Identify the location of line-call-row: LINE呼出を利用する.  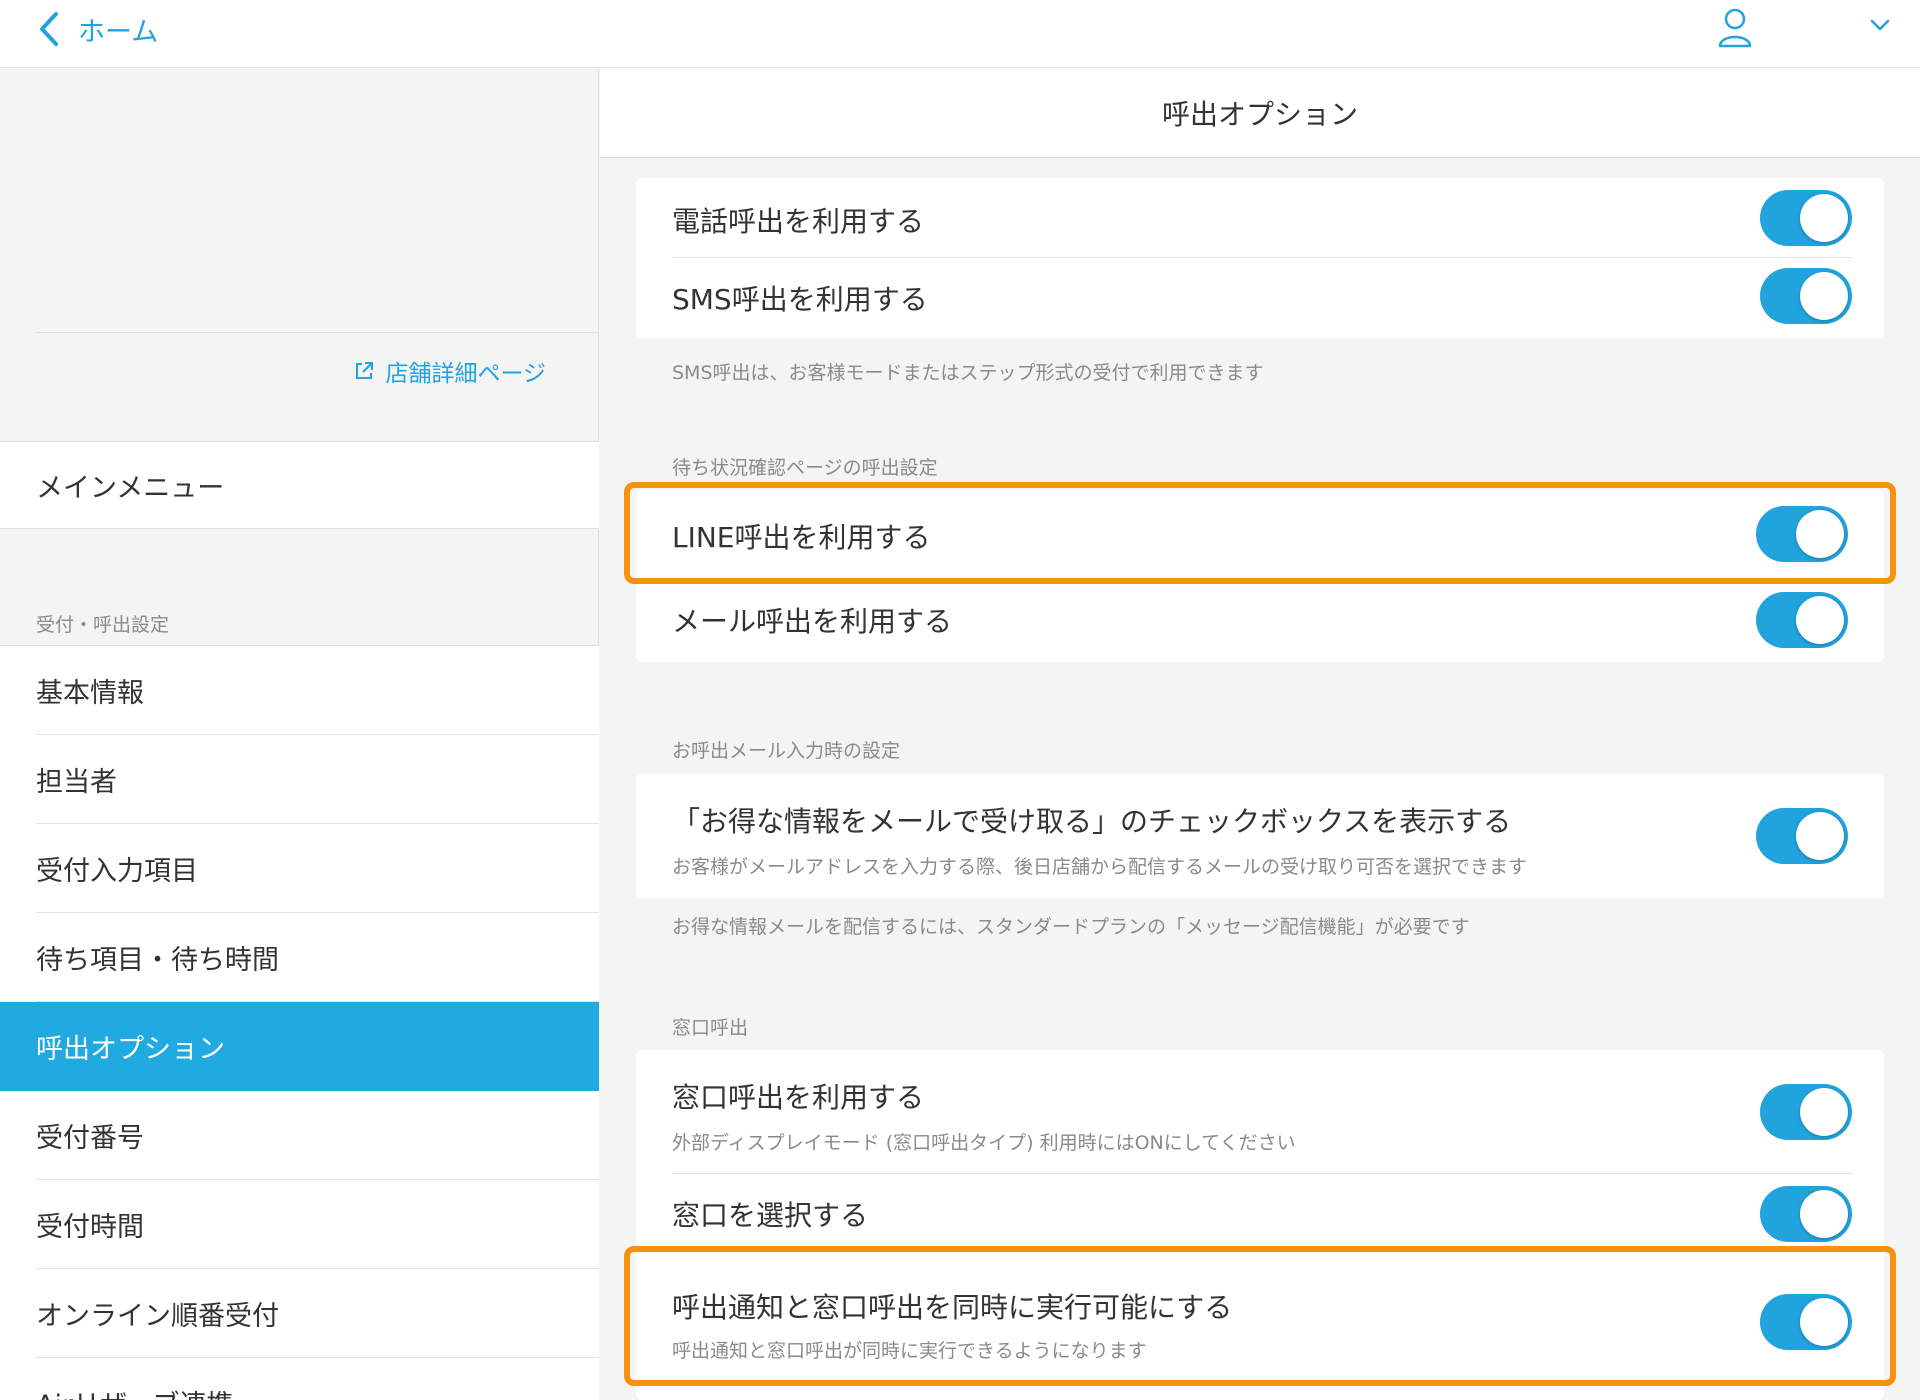
(1260, 534).